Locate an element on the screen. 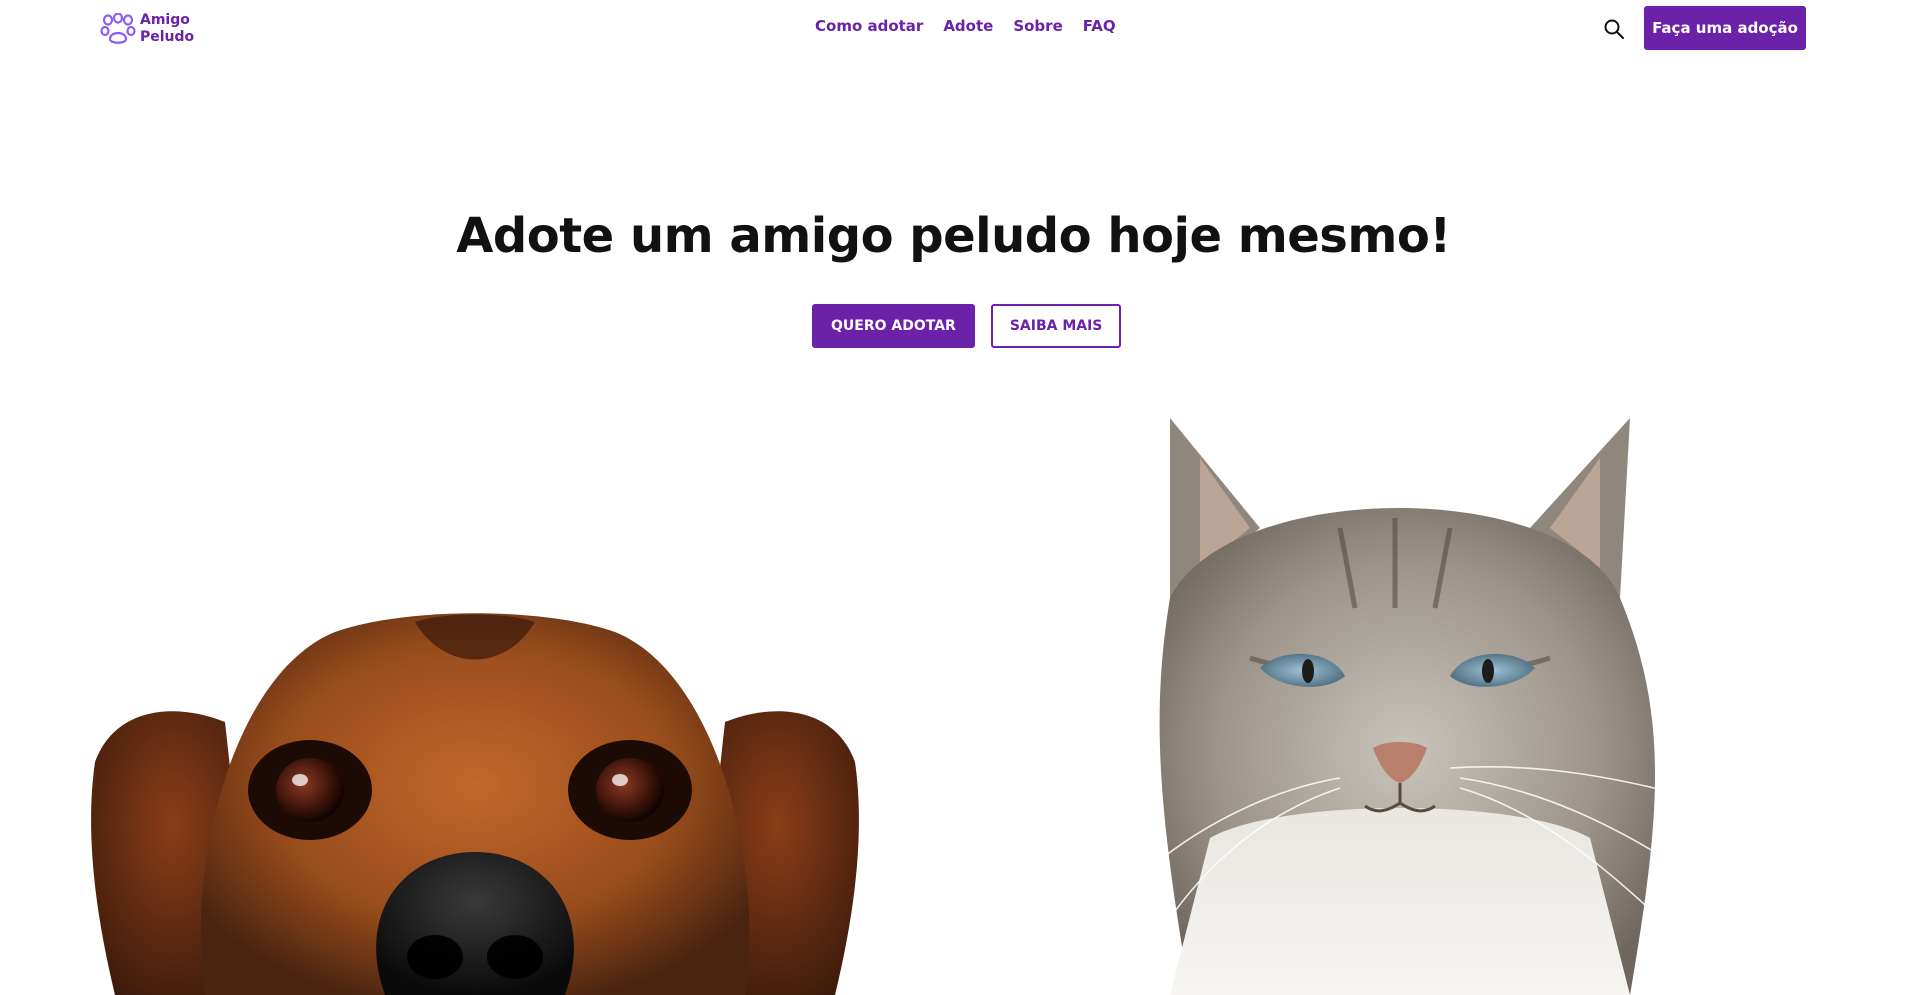  paw-logo-icon is located at coordinates (118, 28).